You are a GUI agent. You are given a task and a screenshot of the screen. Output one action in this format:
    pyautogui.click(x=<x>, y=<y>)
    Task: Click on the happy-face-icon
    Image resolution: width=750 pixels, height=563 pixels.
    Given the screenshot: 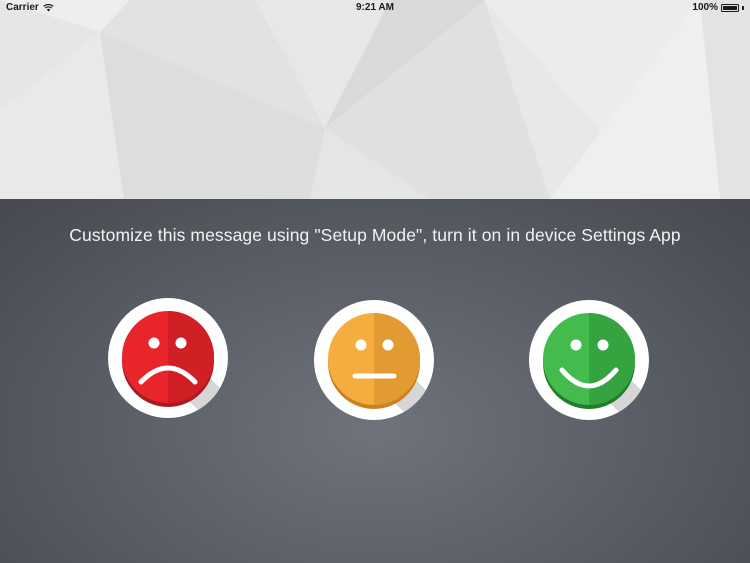 What is the action you would take?
    pyautogui.click(x=589, y=360)
    